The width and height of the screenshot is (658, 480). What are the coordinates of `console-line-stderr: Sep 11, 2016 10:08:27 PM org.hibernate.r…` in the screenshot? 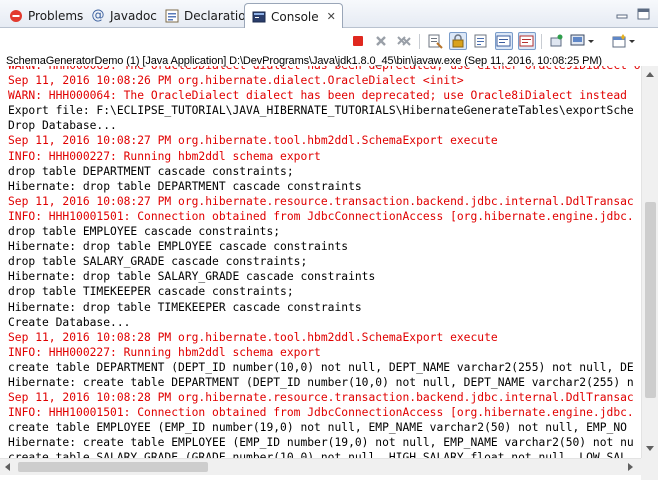 It's located at (321, 201).